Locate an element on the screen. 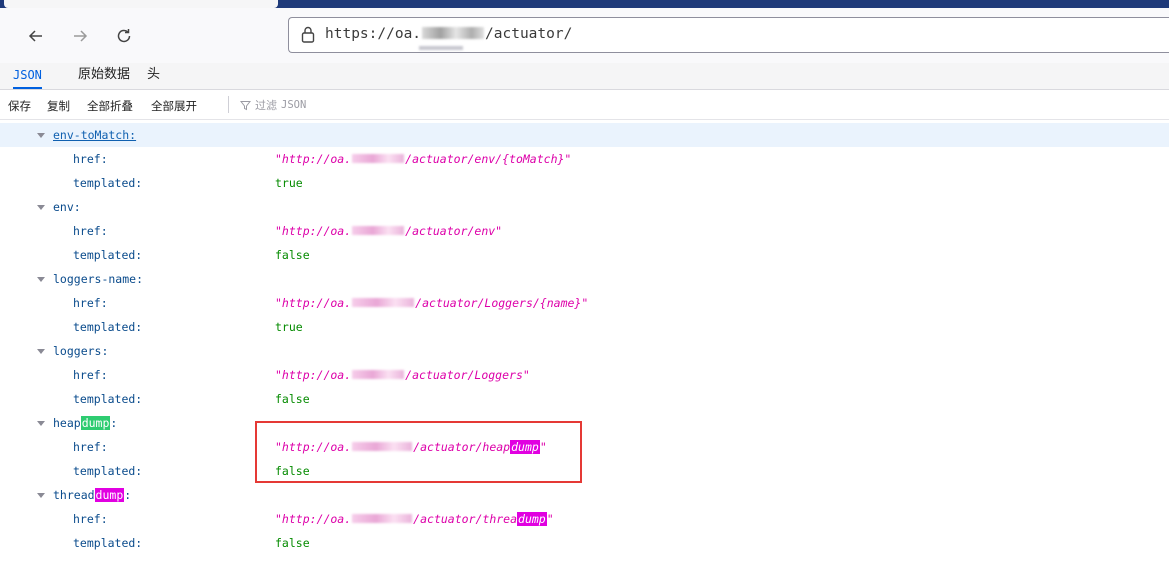 This screenshot has width=1169, height=565. json-string-value: "http://oa./actuator/Loggers/{name}" is located at coordinates (432, 303).